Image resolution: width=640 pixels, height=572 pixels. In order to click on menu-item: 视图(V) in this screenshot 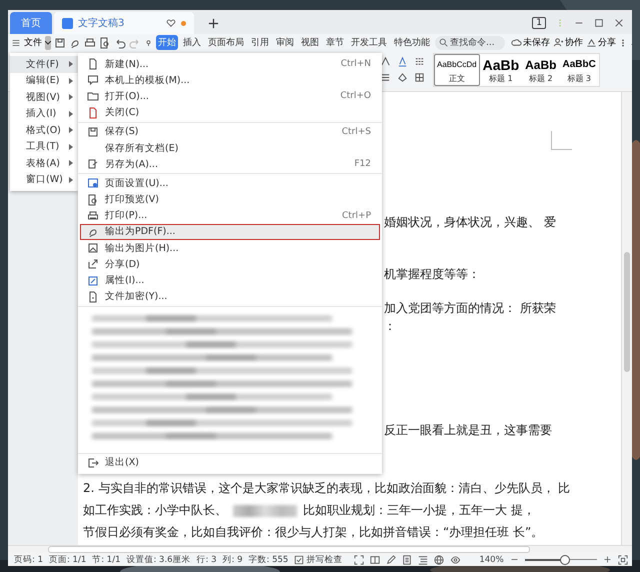, I will do `click(44, 97)`.